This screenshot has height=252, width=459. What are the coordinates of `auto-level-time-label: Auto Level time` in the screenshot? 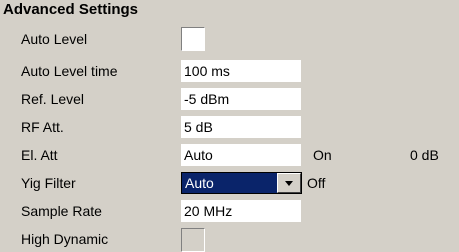 It's located at (69, 71).